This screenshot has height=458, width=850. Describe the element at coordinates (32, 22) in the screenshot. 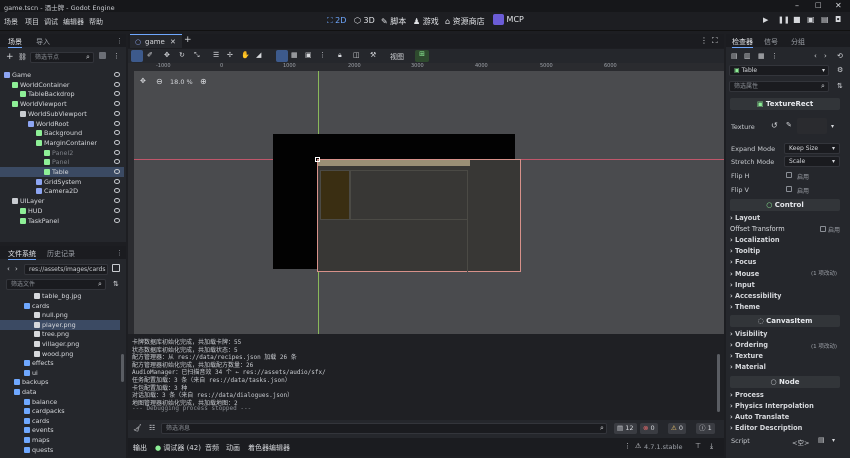

I see `menu-project: 项目` at that location.